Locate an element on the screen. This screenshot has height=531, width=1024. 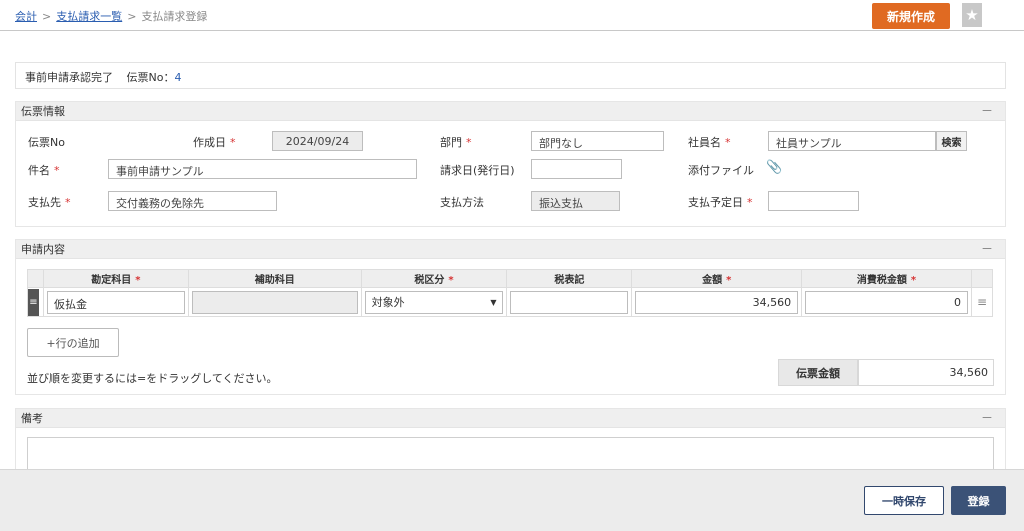
tax-amount-cell: 0 is located at coordinates (886, 302).